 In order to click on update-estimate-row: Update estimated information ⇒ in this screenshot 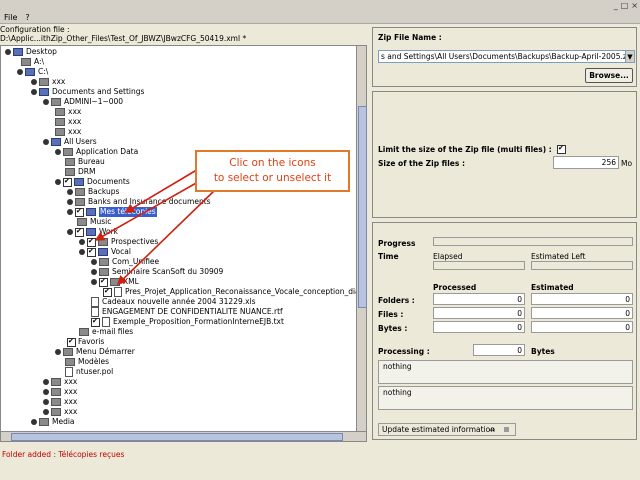, I will do `click(447, 429)`.